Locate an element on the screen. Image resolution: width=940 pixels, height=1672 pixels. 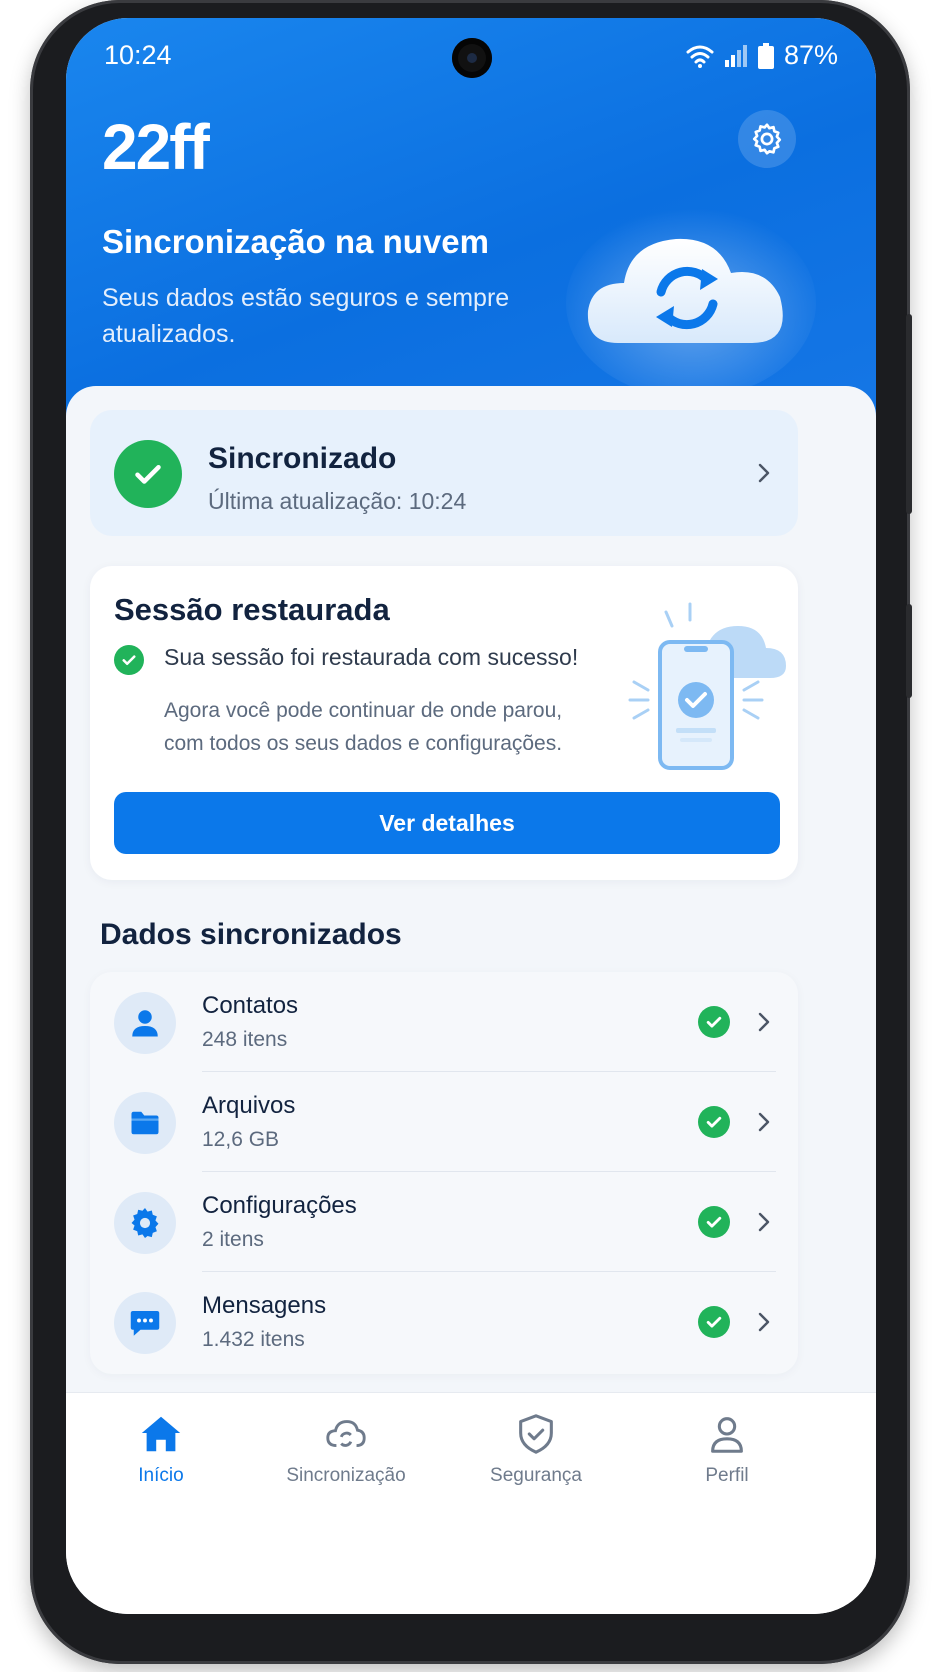
chat-icon is located at coordinates (145, 1323).